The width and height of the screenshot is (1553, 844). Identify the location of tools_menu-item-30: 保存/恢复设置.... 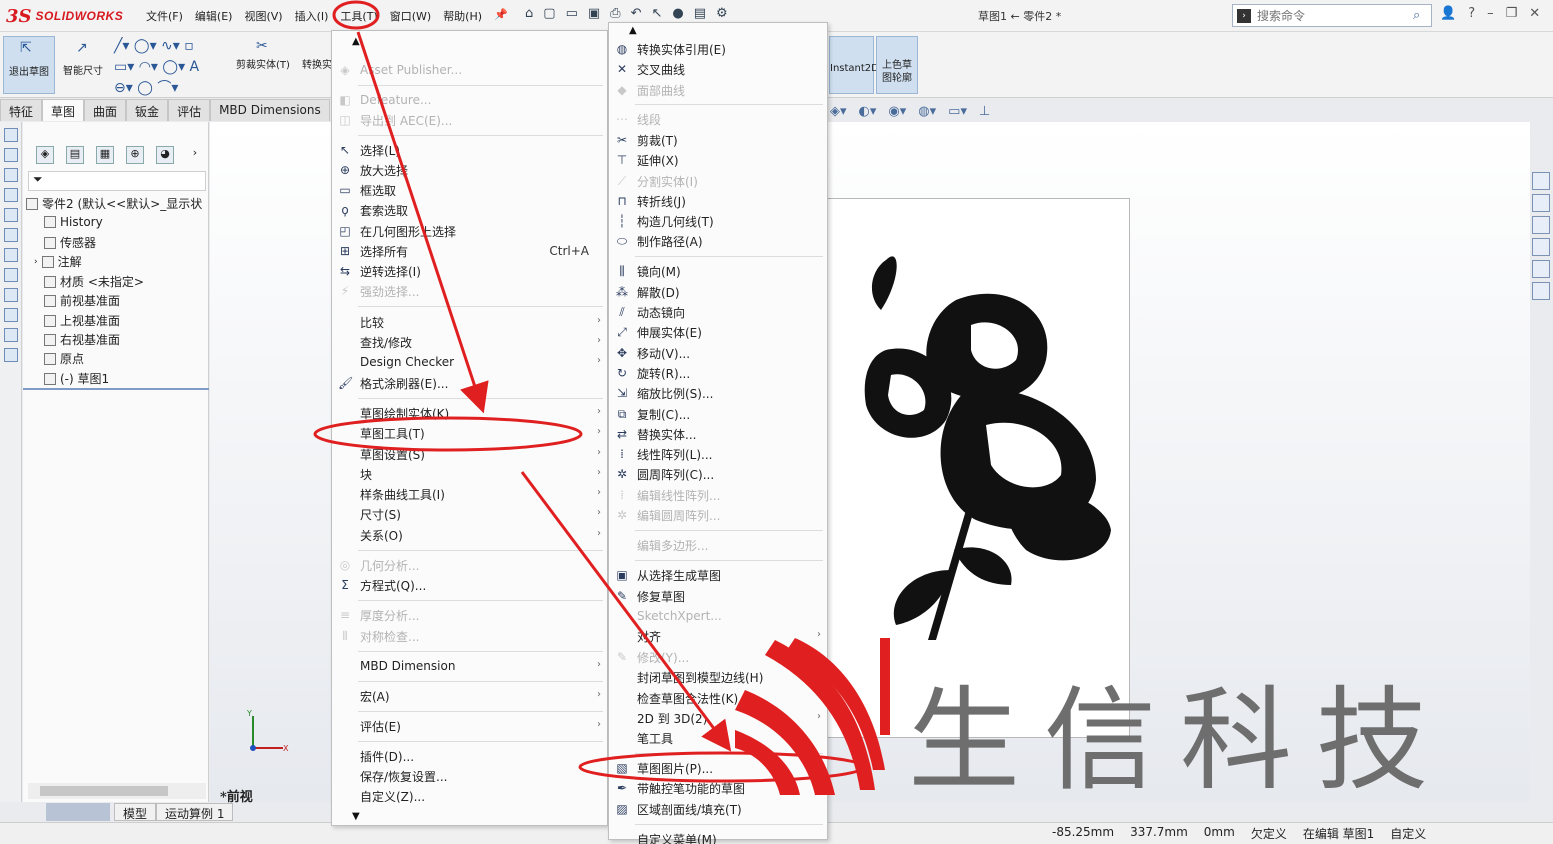
(469, 776).